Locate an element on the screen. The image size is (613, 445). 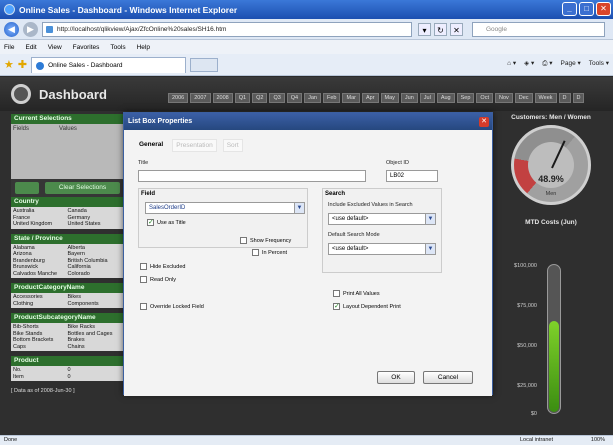
menu-edit: Edit is located at coordinates (30, 47).